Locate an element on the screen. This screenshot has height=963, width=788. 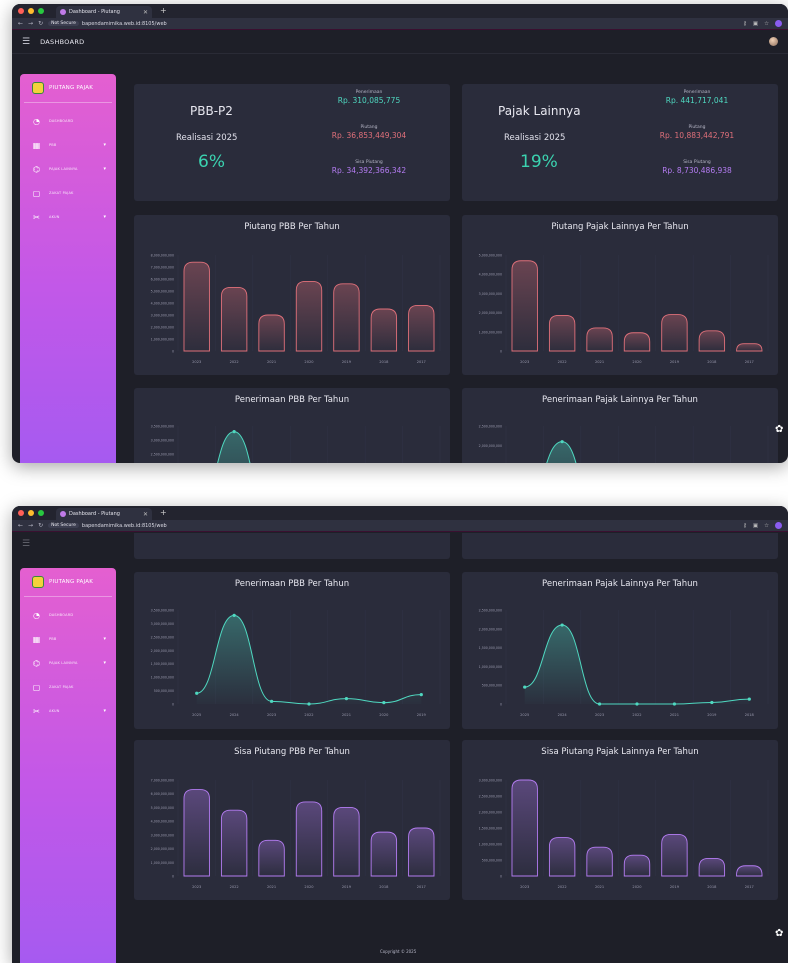
y-tick-label: 8,000,000,000 is located at coordinates (162, 256).